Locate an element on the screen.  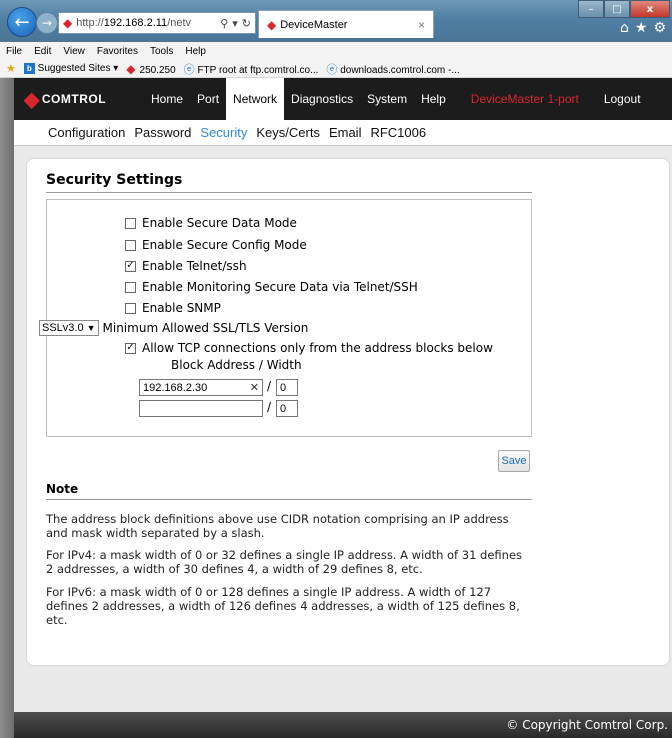
menu-help: Help is located at coordinates (195, 51).